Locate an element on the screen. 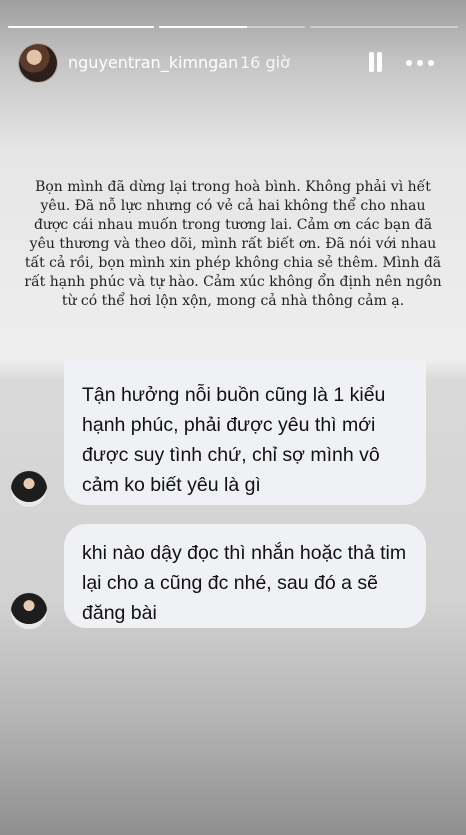 Image resolution: width=466 pixels, height=835 pixels. pause-icon is located at coordinates (375, 63).